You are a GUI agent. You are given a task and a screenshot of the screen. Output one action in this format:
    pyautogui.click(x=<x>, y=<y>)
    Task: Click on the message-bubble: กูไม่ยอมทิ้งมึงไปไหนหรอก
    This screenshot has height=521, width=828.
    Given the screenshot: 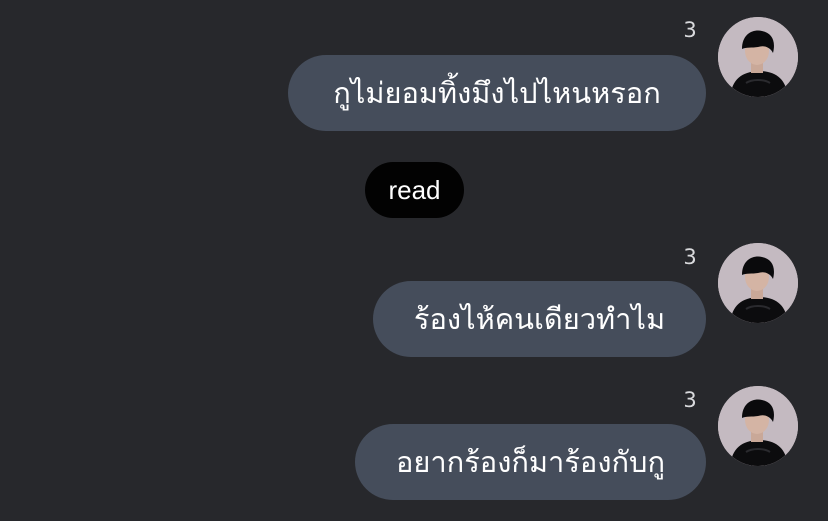 What is the action you would take?
    pyautogui.click(x=497, y=93)
    